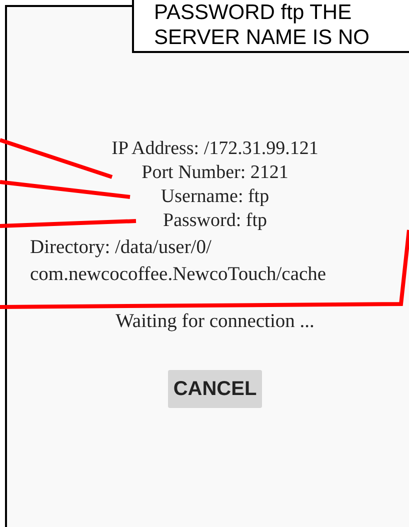 Image resolution: width=409 pixels, height=527 pixels. Describe the element at coordinates (215, 221) in the screenshot. I see `info-text: Password: ftp` at that location.